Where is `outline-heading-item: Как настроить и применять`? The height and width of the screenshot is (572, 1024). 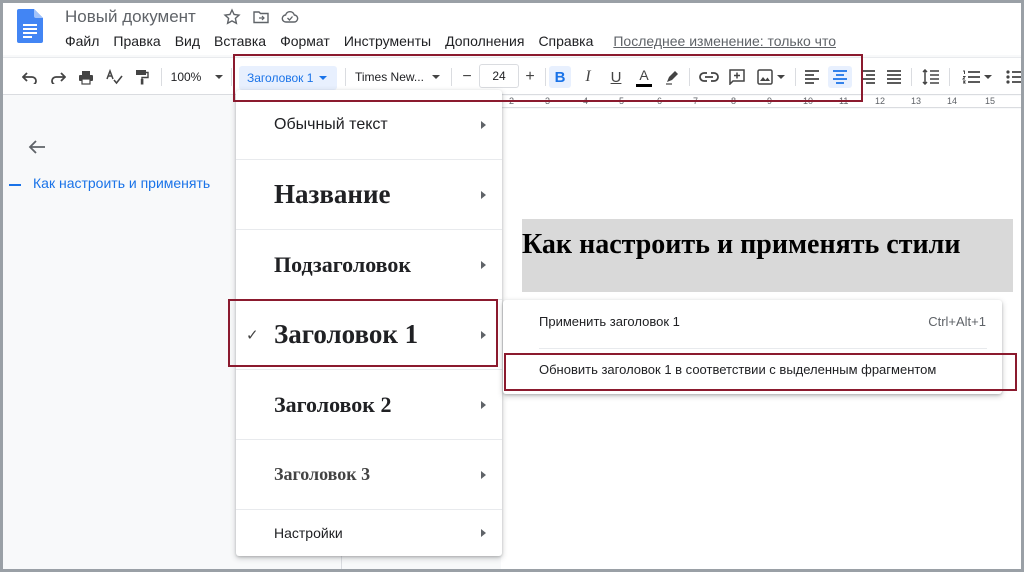
outline-heading-item: Как настроить и применять is located at coordinates (121, 183).